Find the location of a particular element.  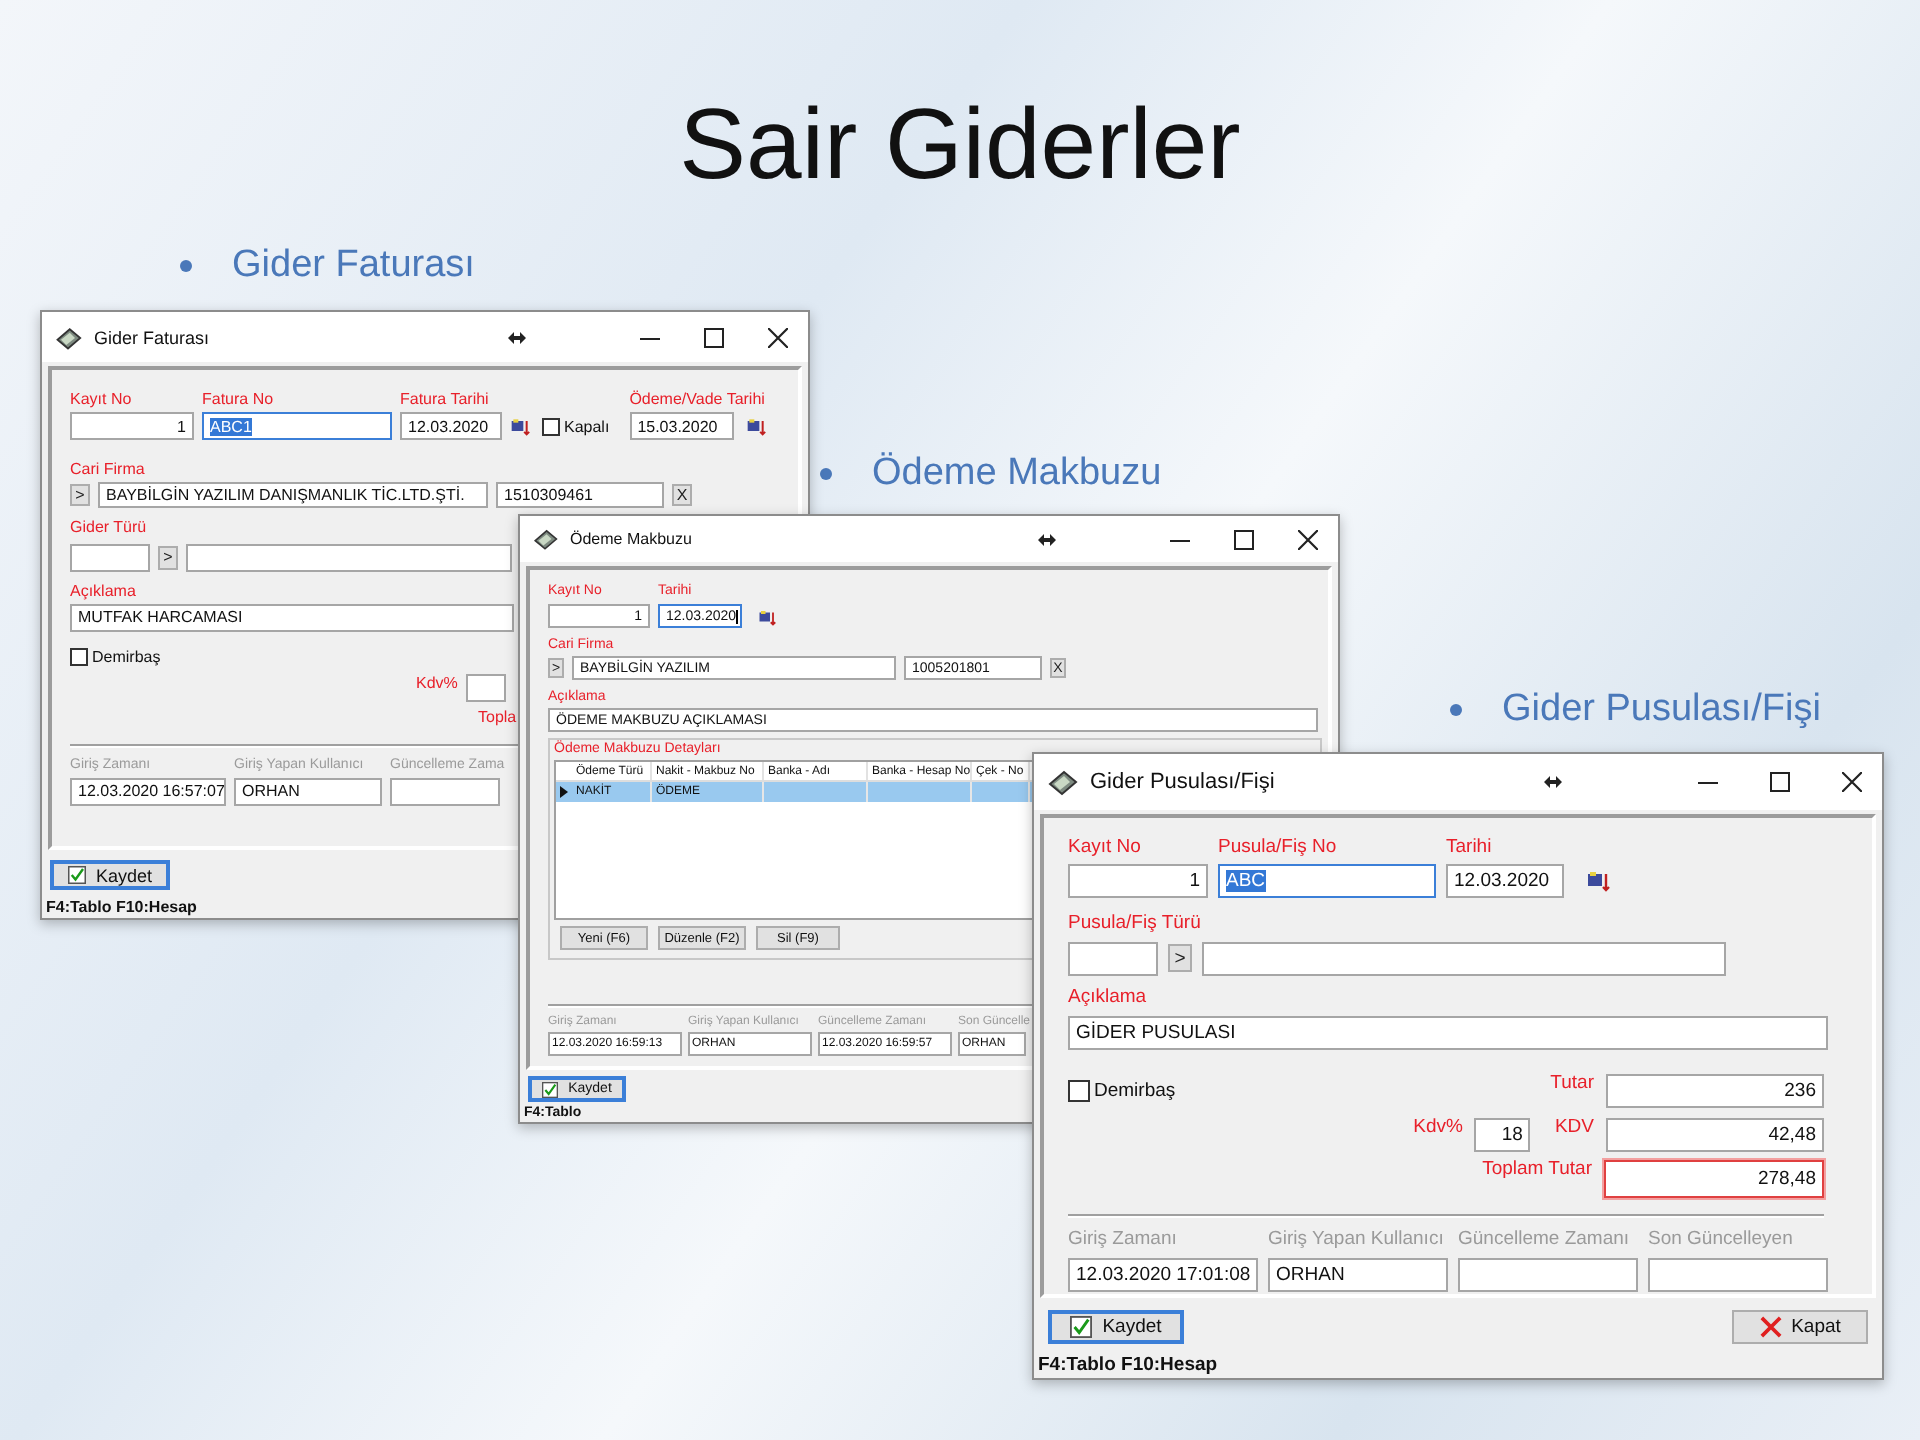

field-label: Giriş Yapan Kullanıcı is located at coordinates (1356, 1240).